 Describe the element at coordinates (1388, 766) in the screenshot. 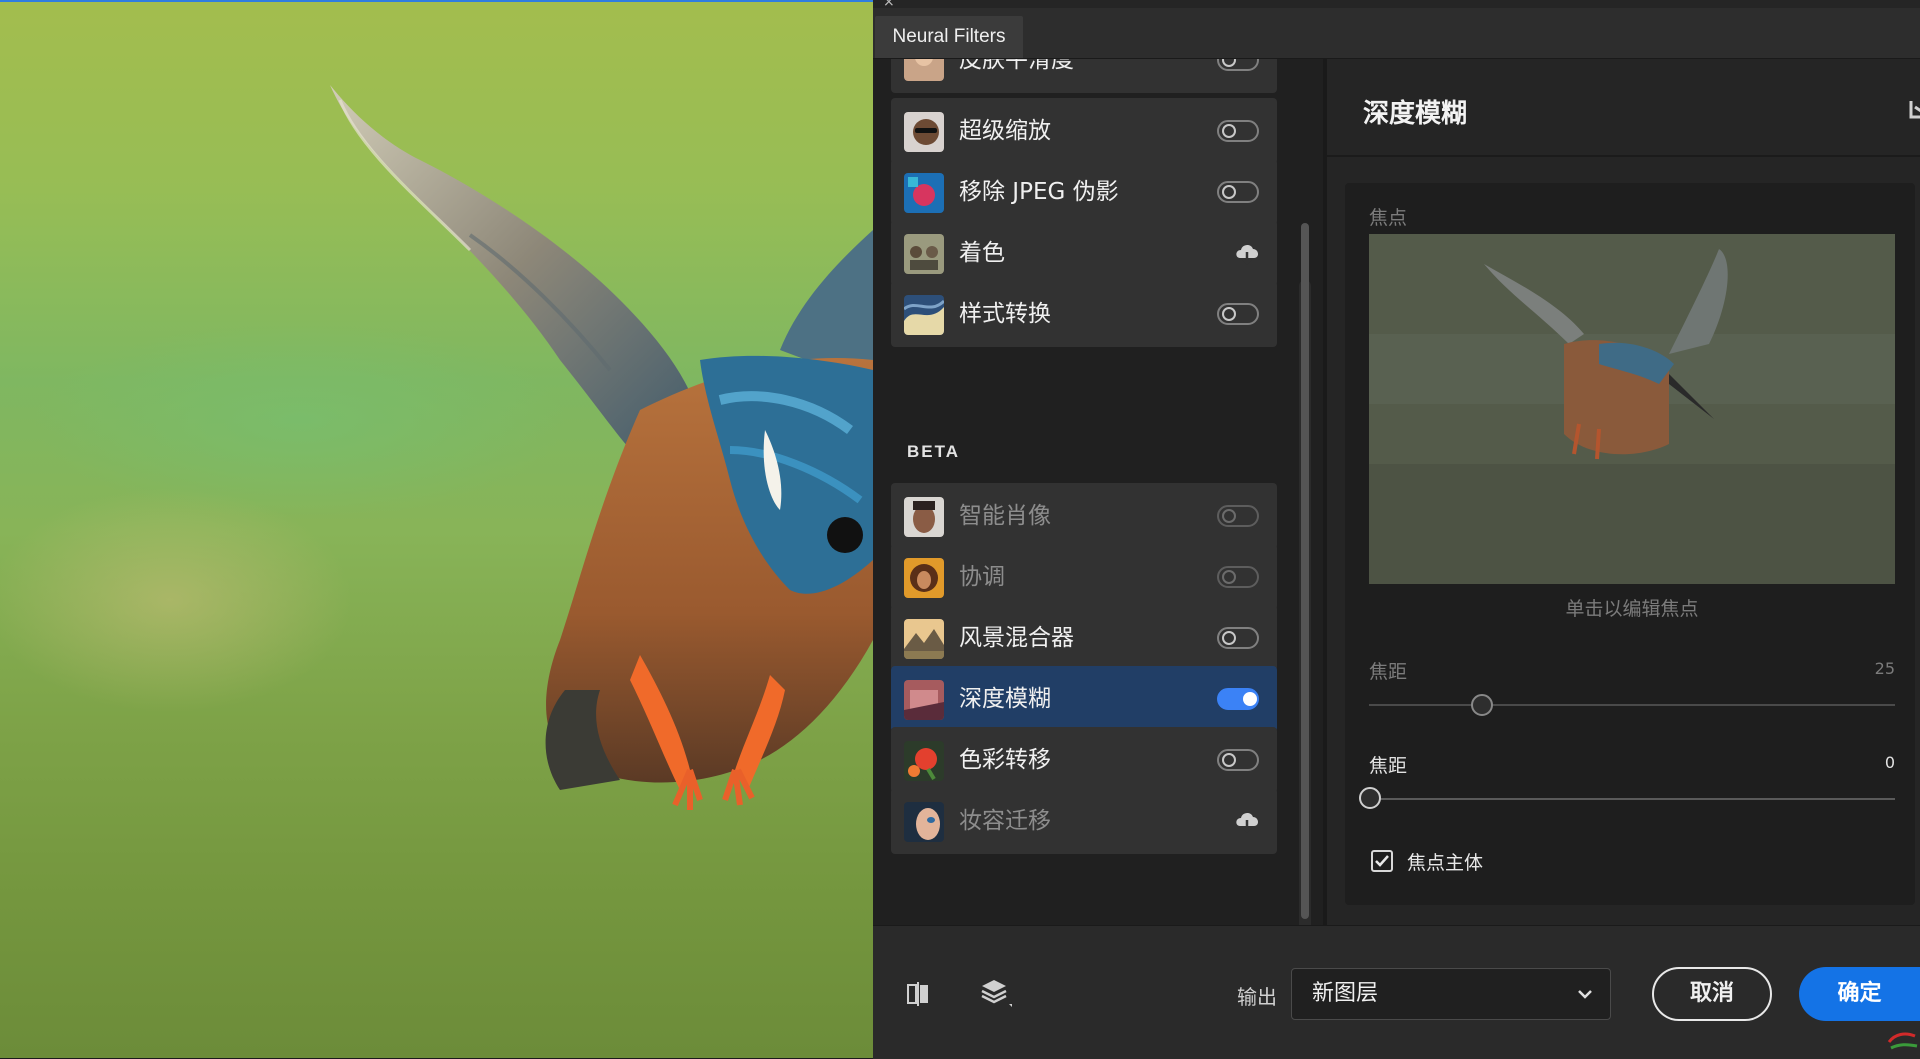

I see `slider-focal-range-label: 焦距` at that location.